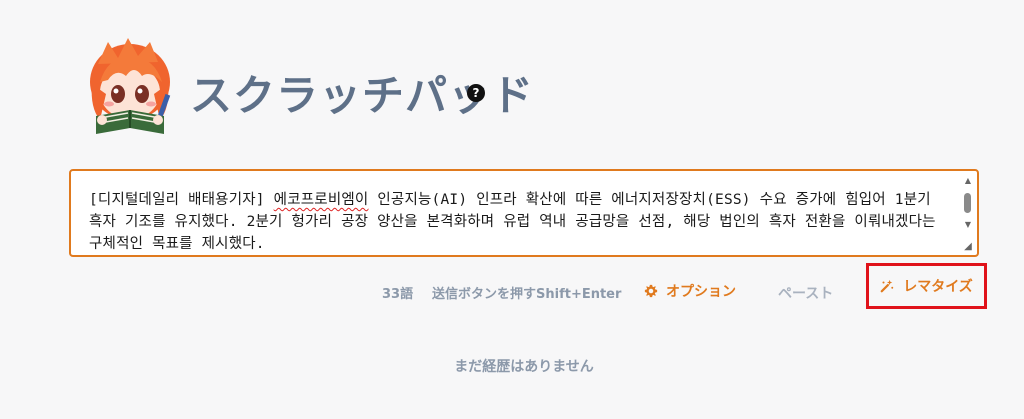 This screenshot has width=1024, height=419. I want to click on scroll-down-arrow-icon: ▼, so click(968, 225).